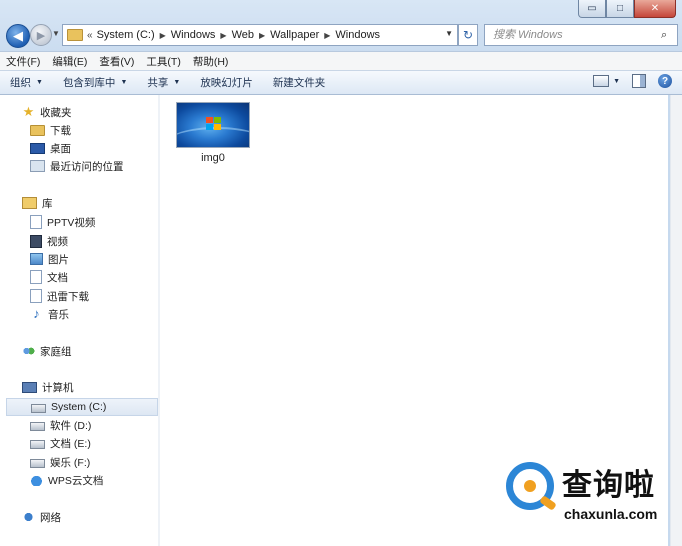  I want to click on refresh-icon: ↻, so click(468, 35).